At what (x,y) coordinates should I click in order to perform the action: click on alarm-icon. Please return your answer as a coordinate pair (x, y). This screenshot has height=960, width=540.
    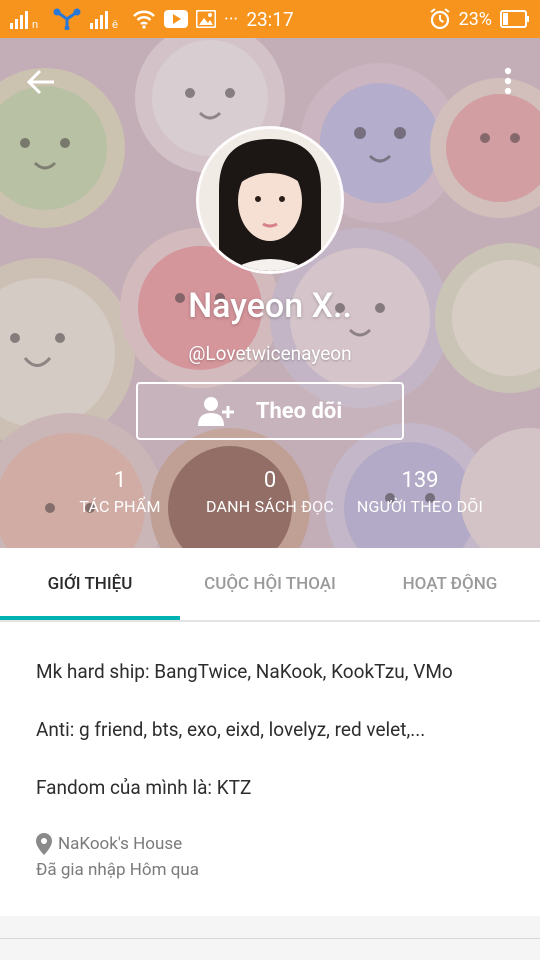
    Looking at the image, I should click on (440, 19).